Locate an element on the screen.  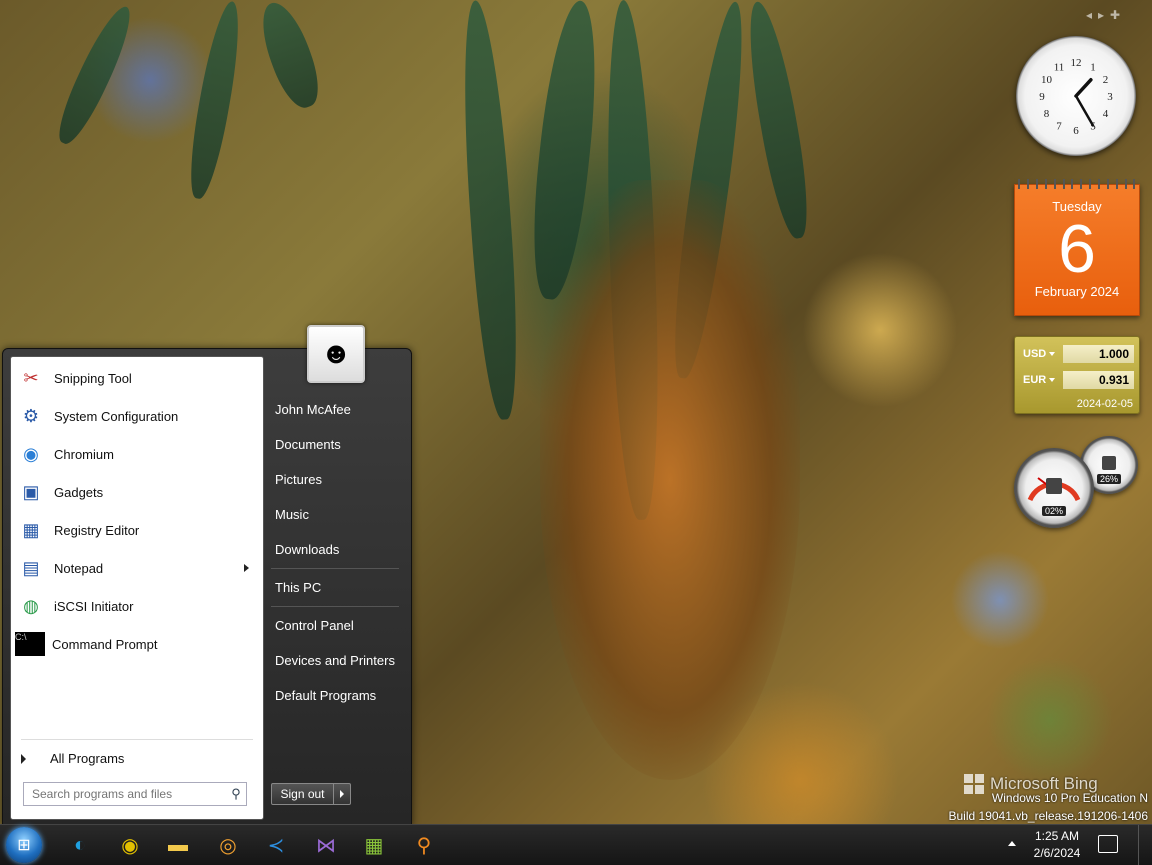
currency-to-select: EUR is located at coordinates (1043, 380).